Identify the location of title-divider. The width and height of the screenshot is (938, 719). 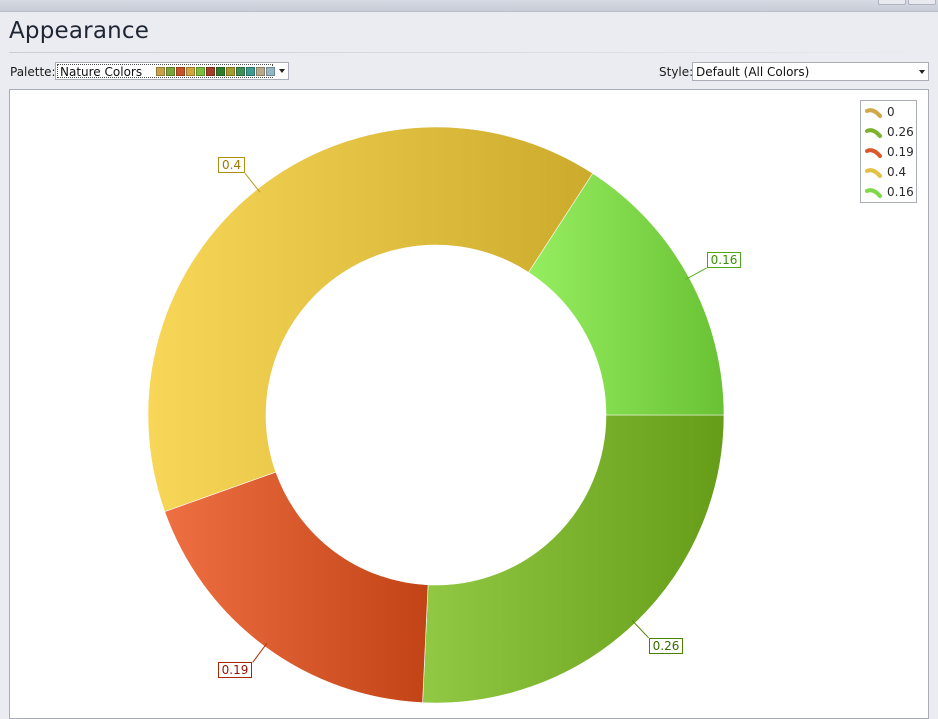
(469, 52).